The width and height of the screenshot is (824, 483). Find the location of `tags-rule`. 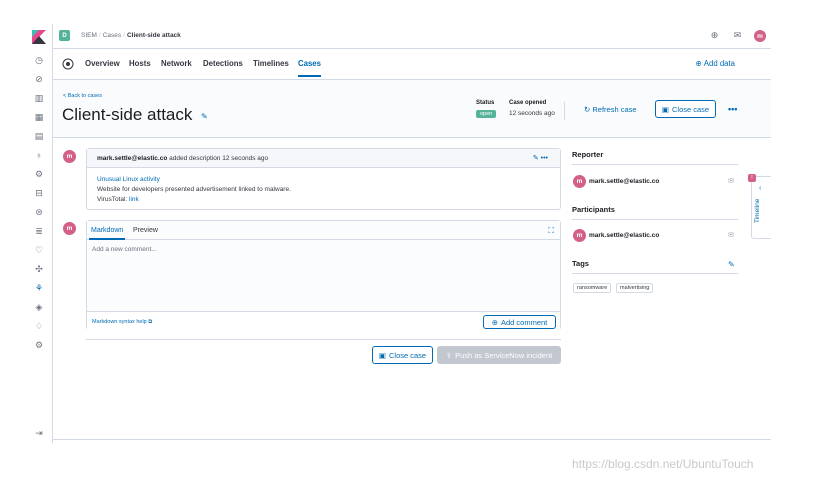

tags-rule is located at coordinates (655, 273).